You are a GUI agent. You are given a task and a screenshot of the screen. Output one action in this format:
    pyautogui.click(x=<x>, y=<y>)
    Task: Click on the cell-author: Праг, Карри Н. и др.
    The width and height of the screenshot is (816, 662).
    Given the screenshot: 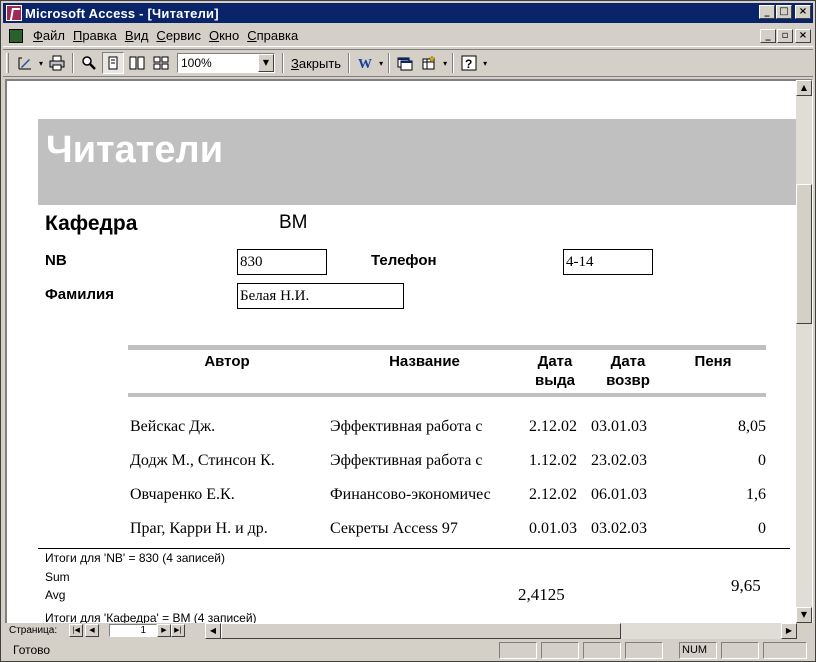 What is the action you would take?
    pyautogui.click(x=199, y=528)
    